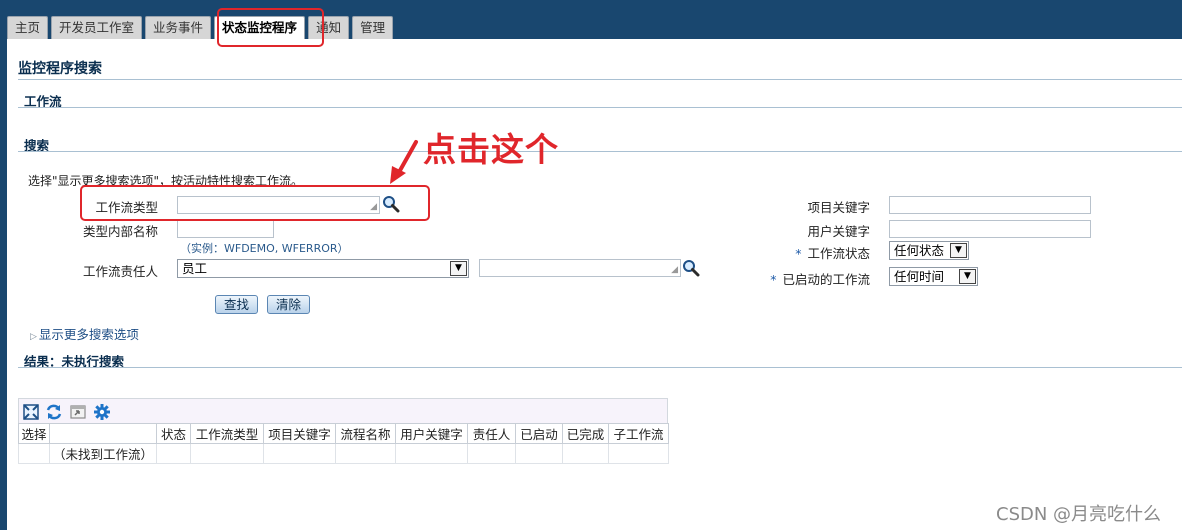 The image size is (1182, 530). I want to click on resize-handle-icon: ◢, so click(674, 270).